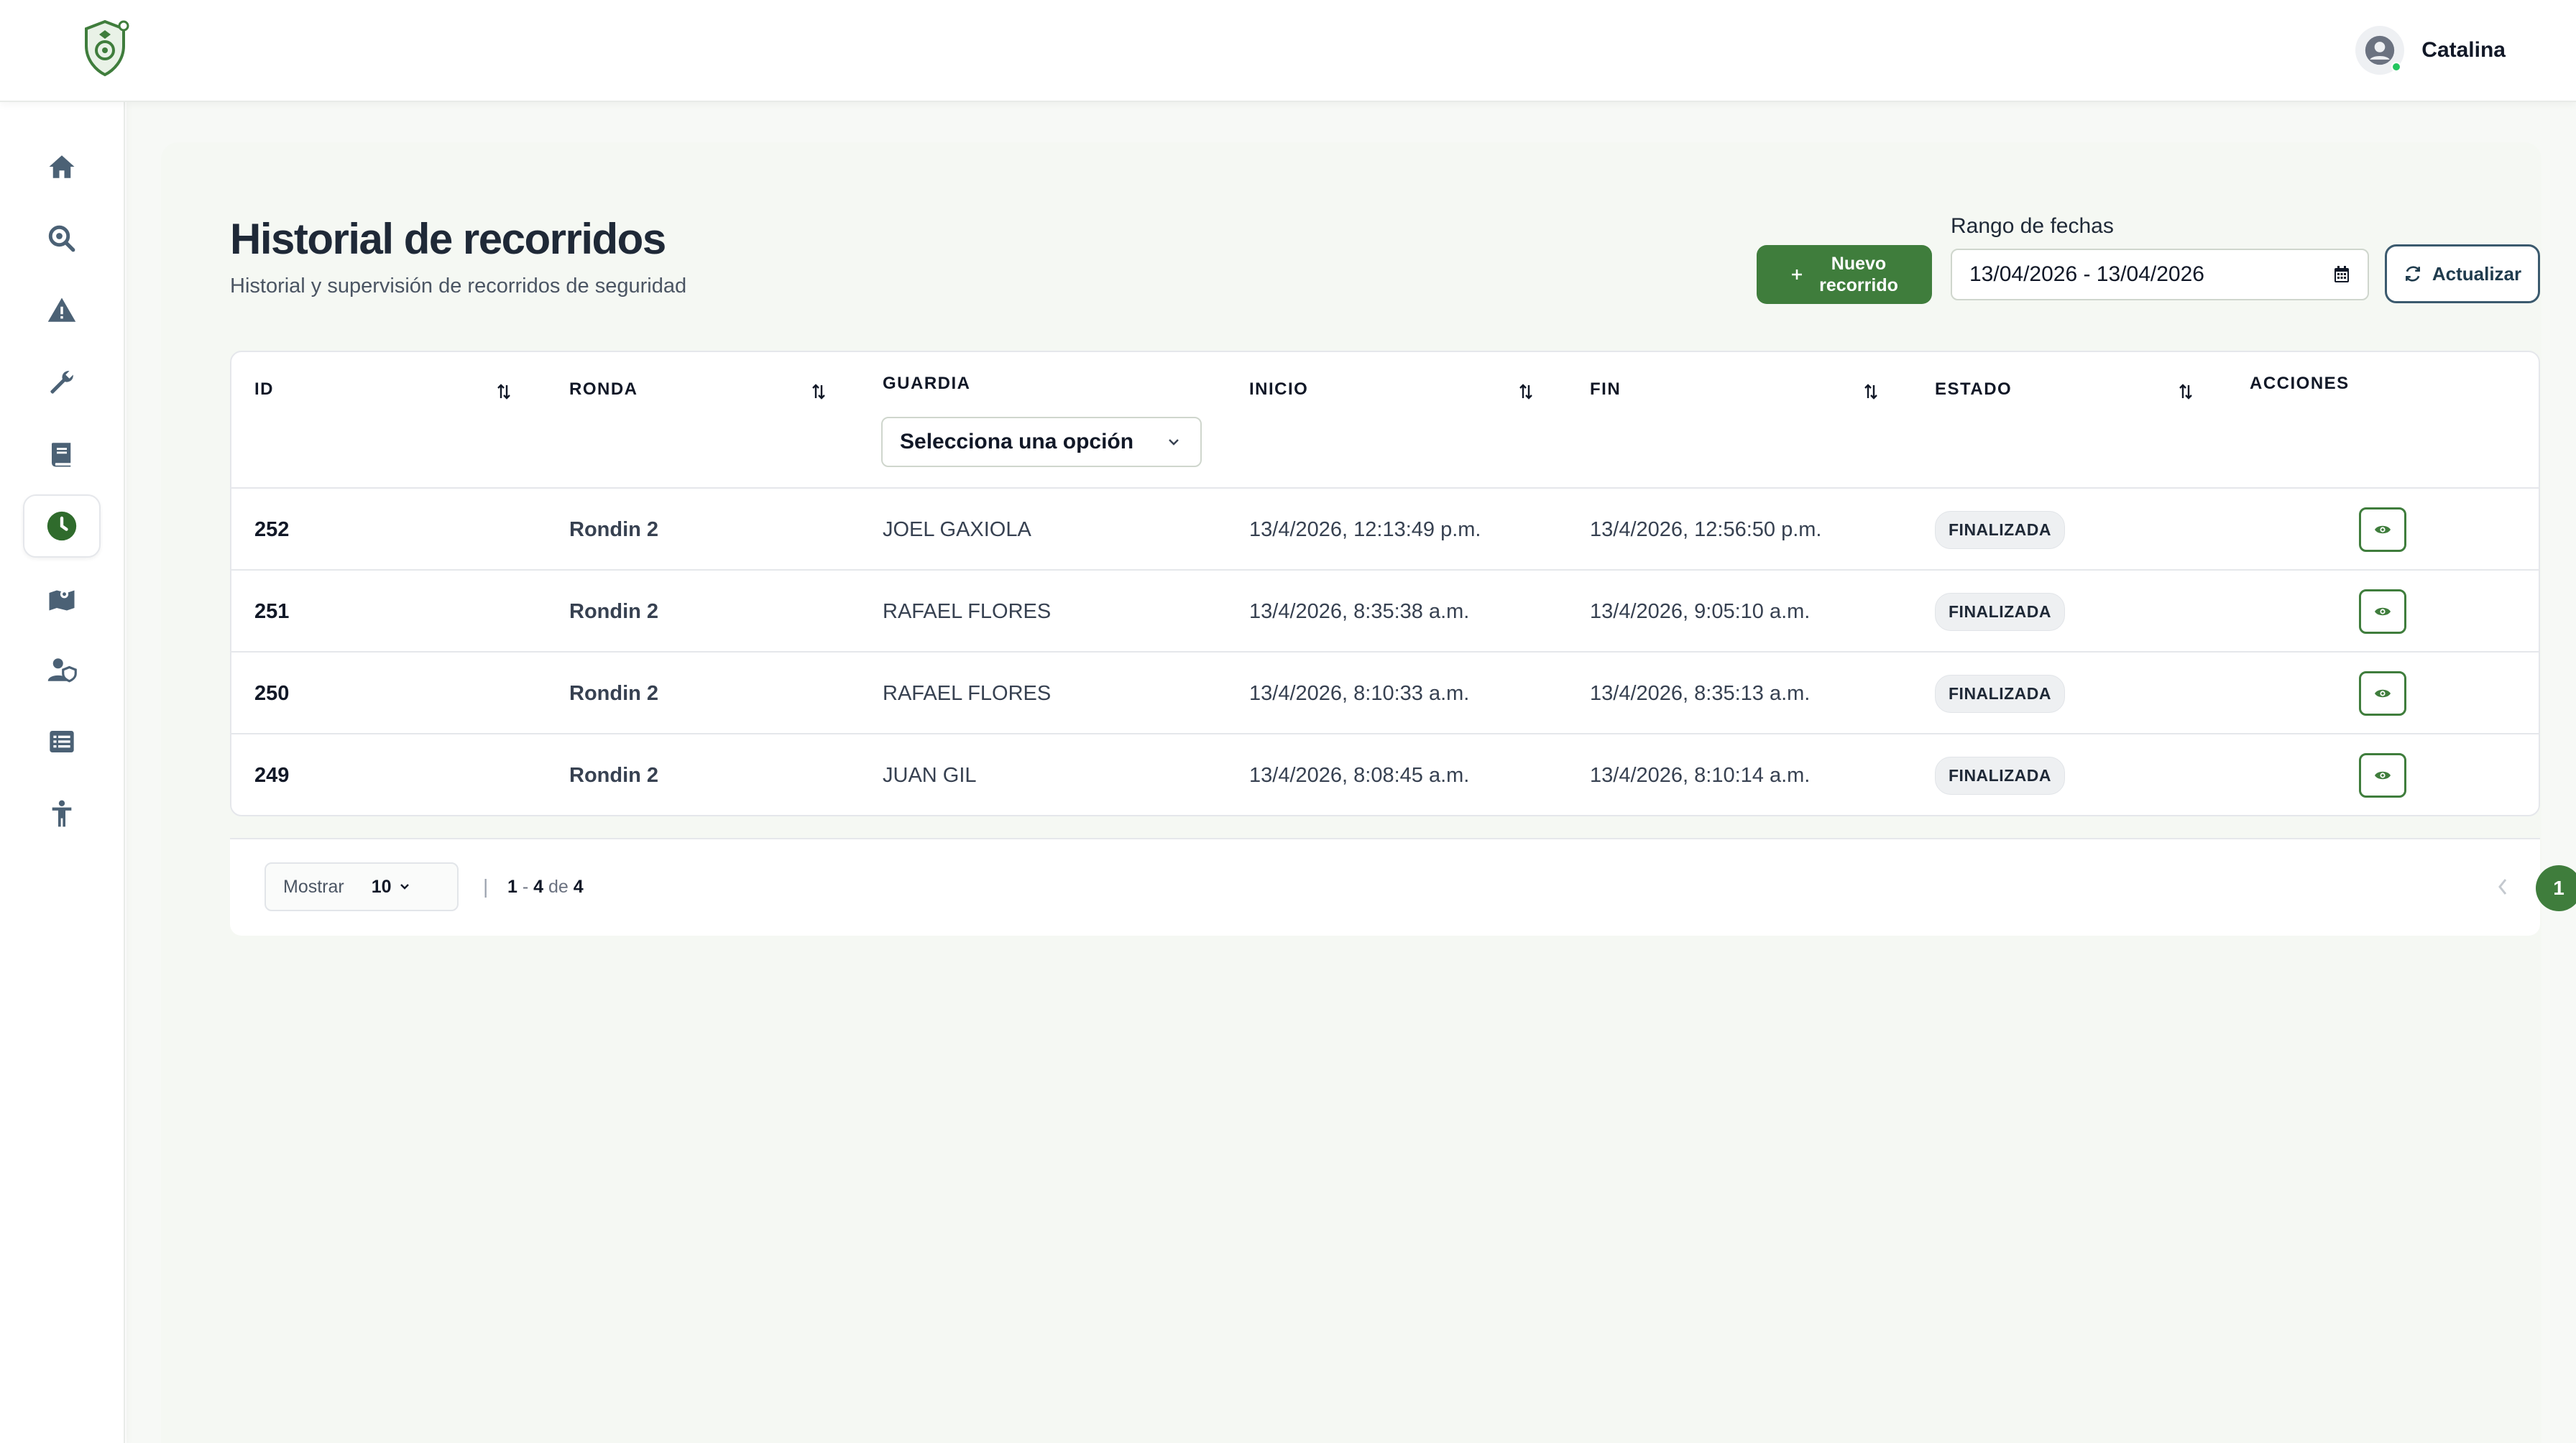  I want to click on column-fin: FIN, so click(1605, 389).